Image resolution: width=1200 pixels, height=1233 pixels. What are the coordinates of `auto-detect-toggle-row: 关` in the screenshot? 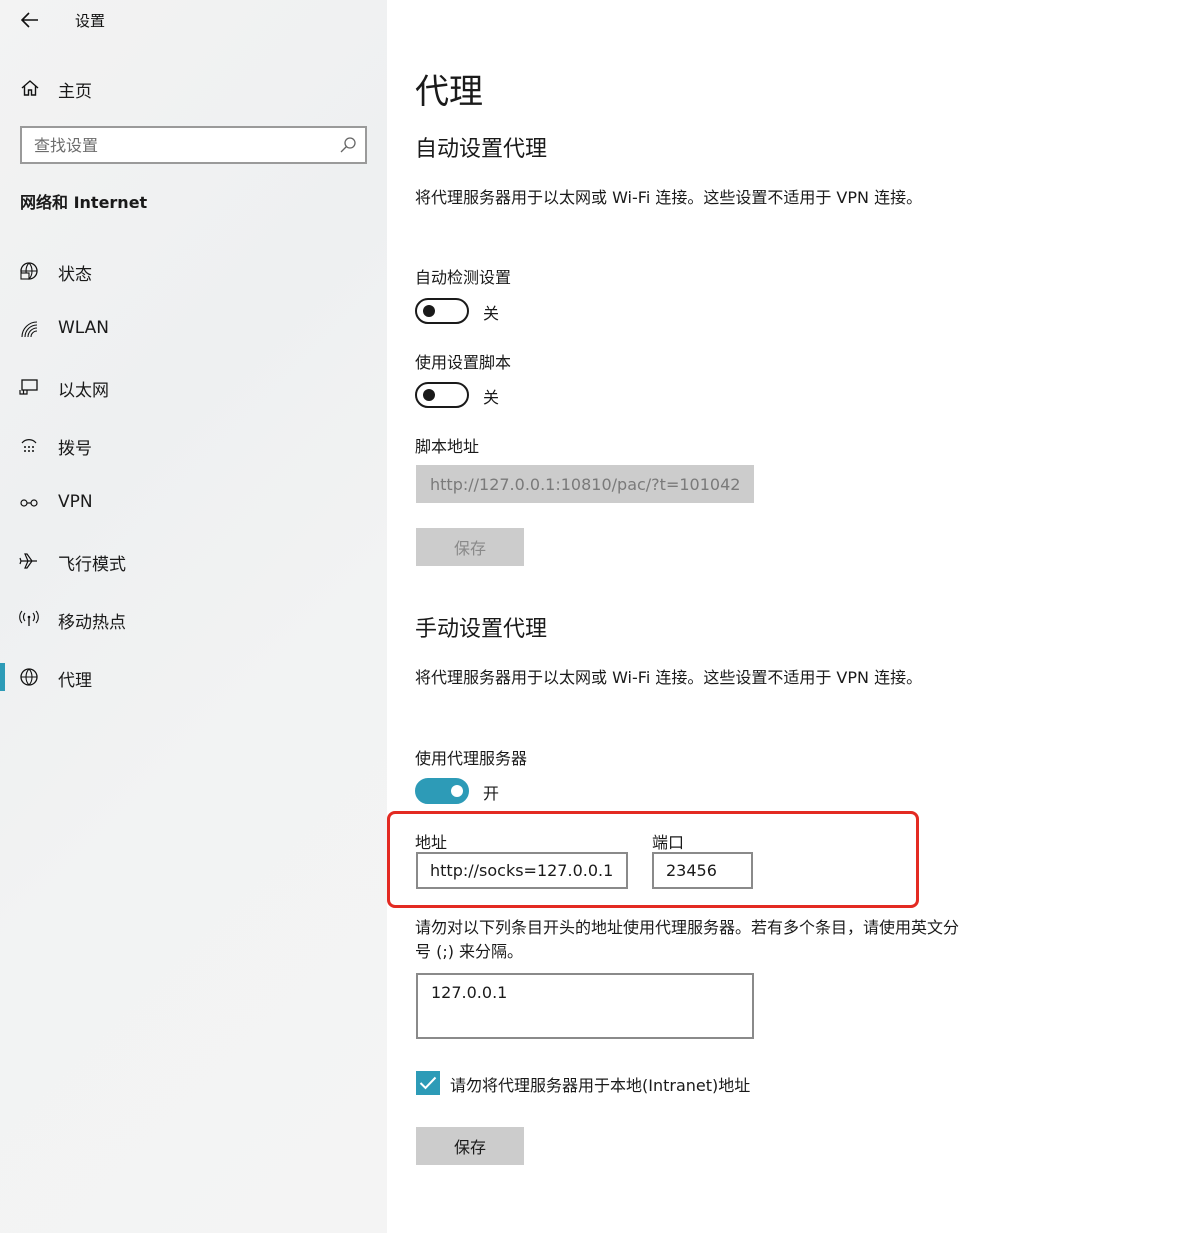 It's located at (515, 311).